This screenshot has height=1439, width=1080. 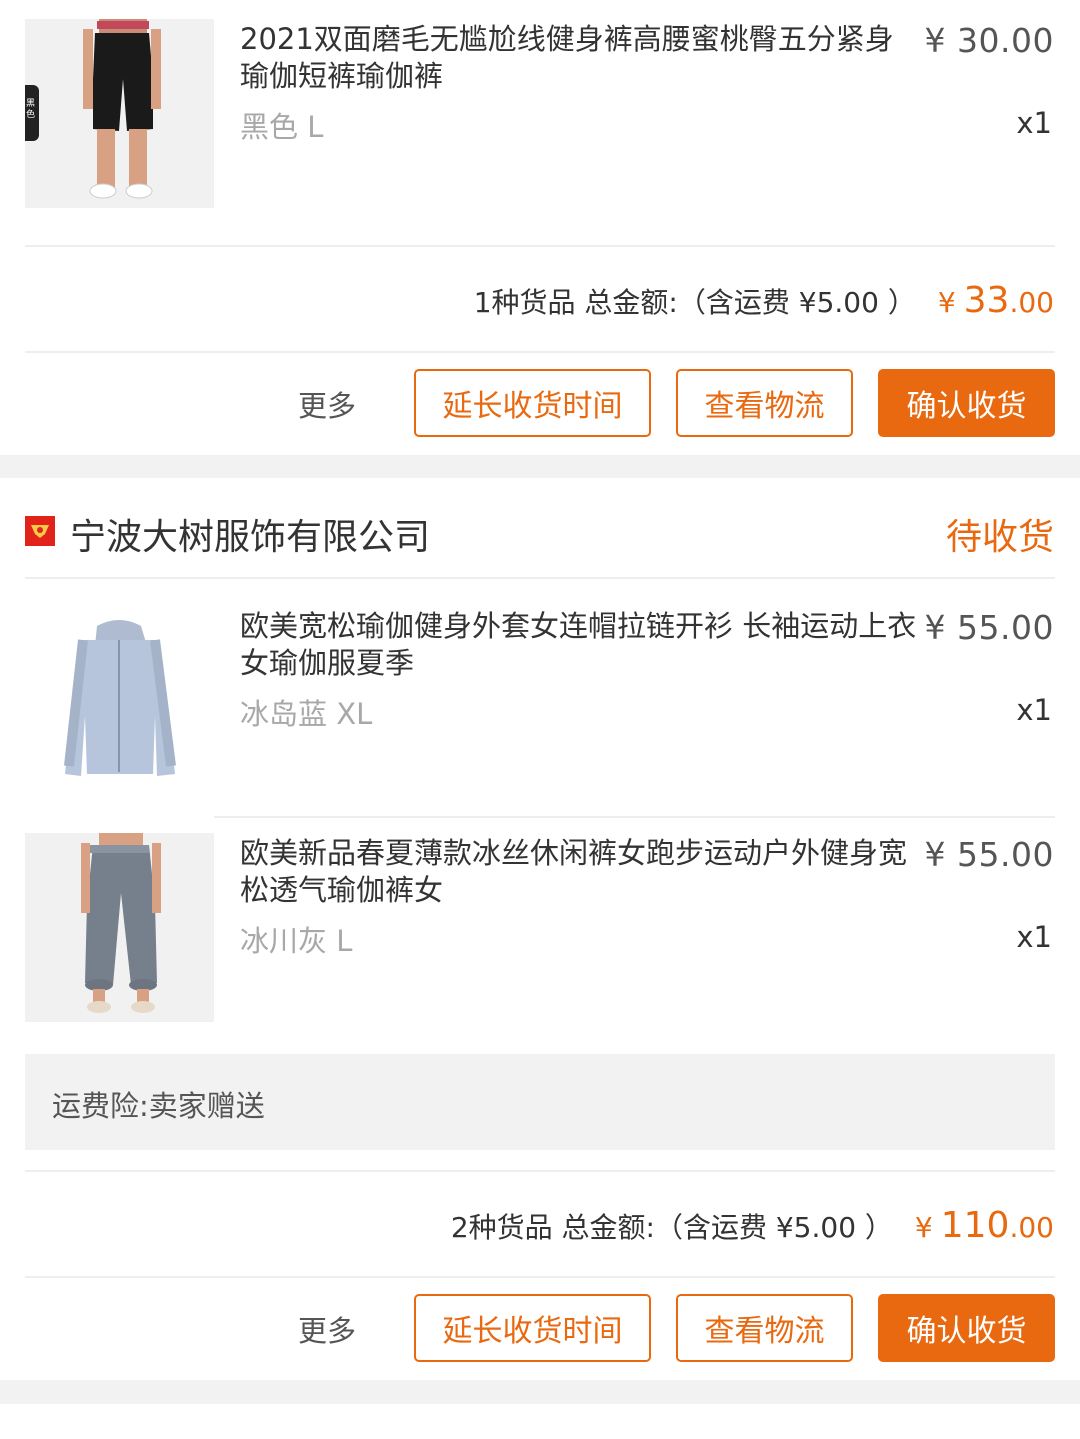 I want to click on product-title: 欧美宽松瑜伽健身外套女连帽拉链开衫 长袖运动上衣女瑜伽服夏季, so click(x=580, y=645).